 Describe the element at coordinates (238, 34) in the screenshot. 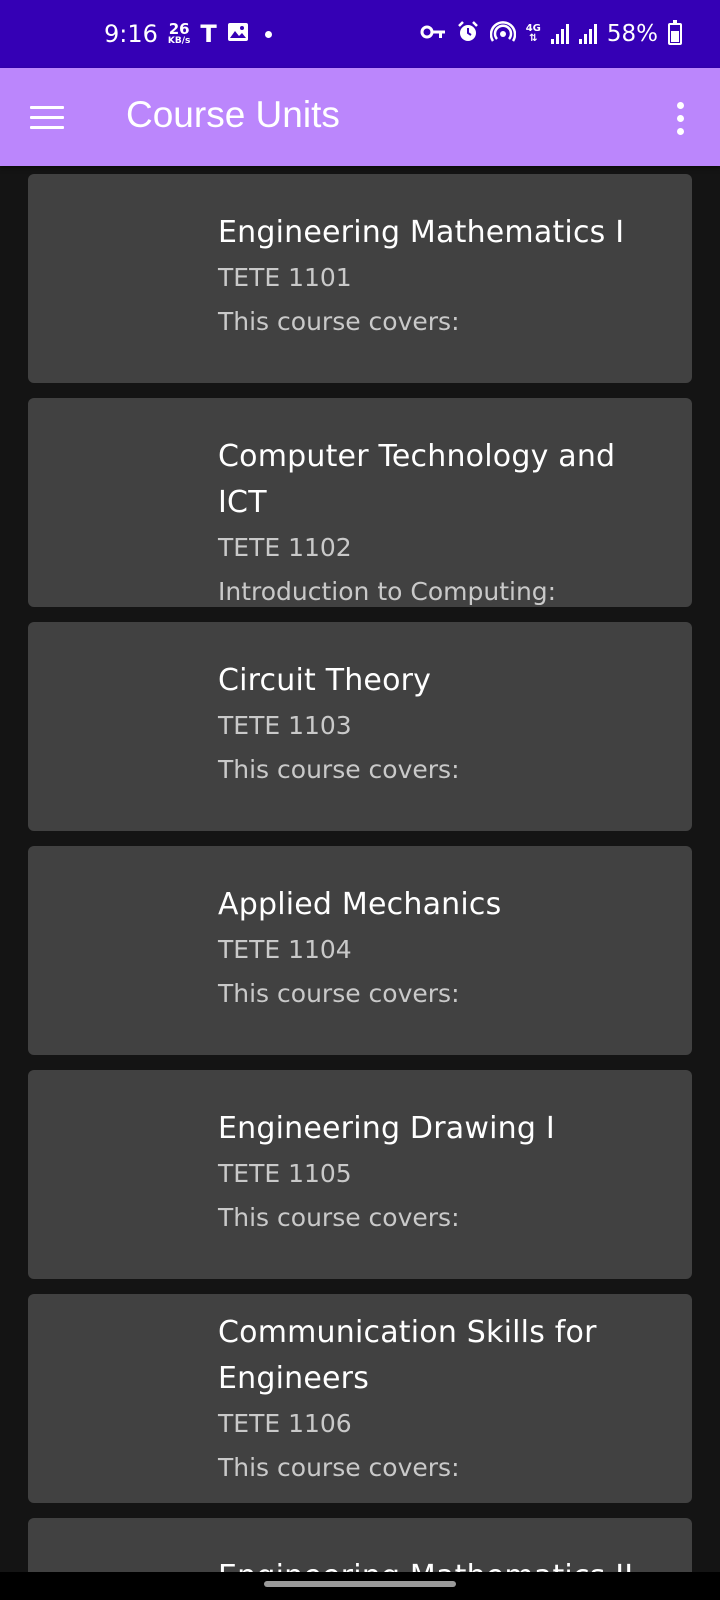

I see `gallery-icon` at that location.